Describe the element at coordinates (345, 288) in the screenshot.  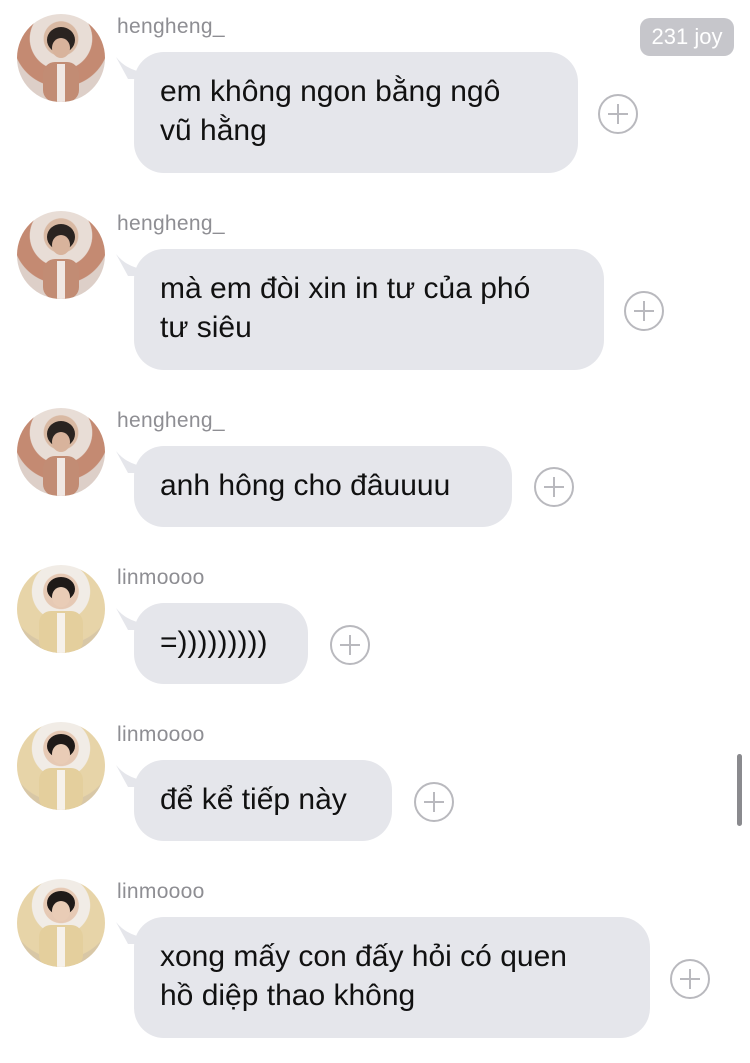
I see `message-line: mà em đòi xin in tư của phó` at that location.